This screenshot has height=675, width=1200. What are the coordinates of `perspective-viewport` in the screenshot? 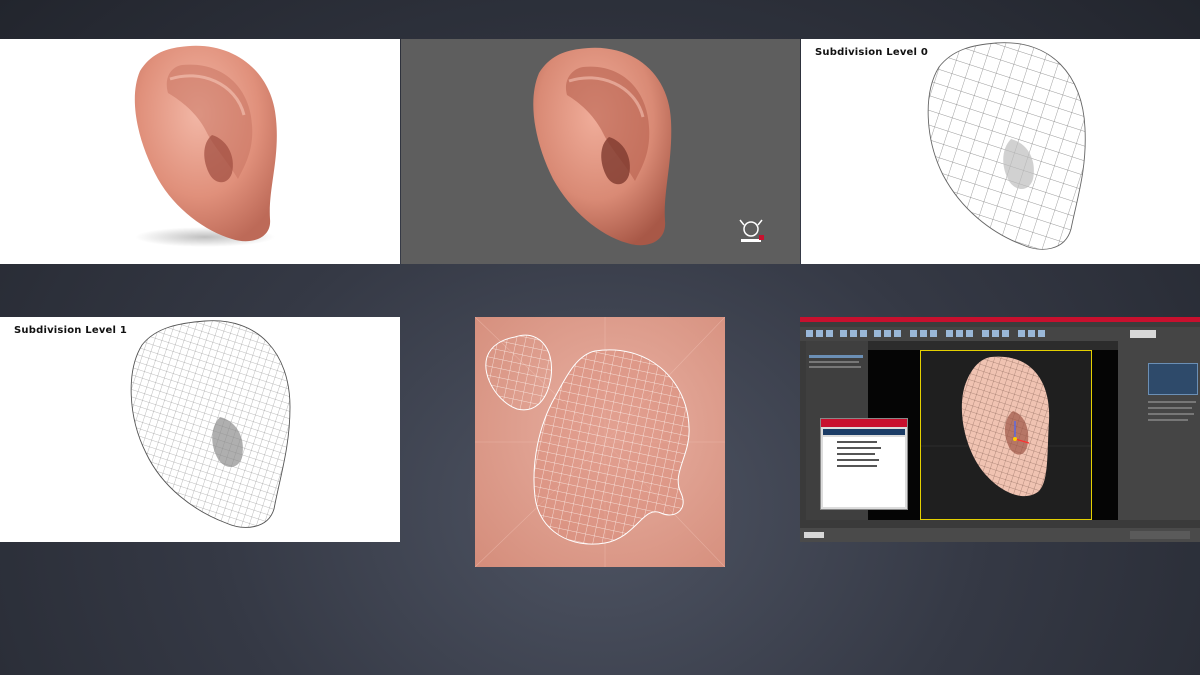 It's located at (1006, 435).